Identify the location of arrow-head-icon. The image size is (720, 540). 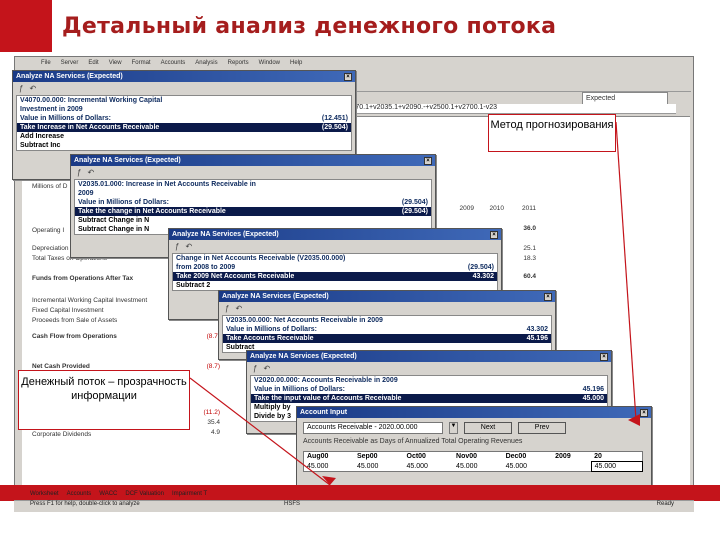
(634, 420).